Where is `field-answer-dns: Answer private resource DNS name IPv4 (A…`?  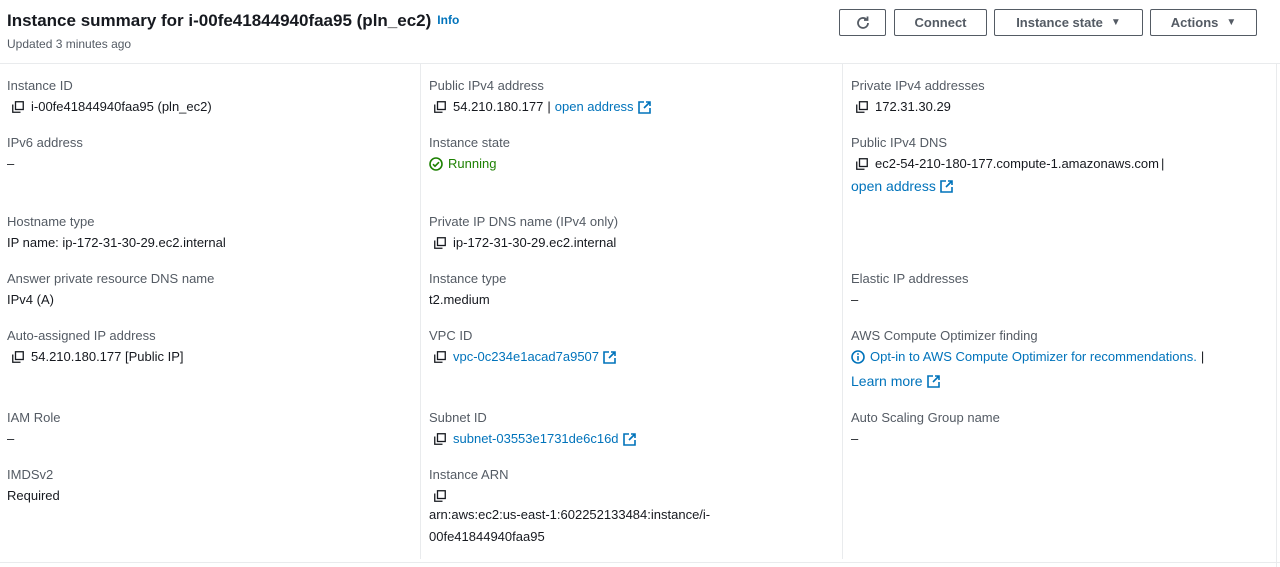
field-answer-dns: Answer private resource DNS name IPv4 (A… is located at coordinates (110, 289).